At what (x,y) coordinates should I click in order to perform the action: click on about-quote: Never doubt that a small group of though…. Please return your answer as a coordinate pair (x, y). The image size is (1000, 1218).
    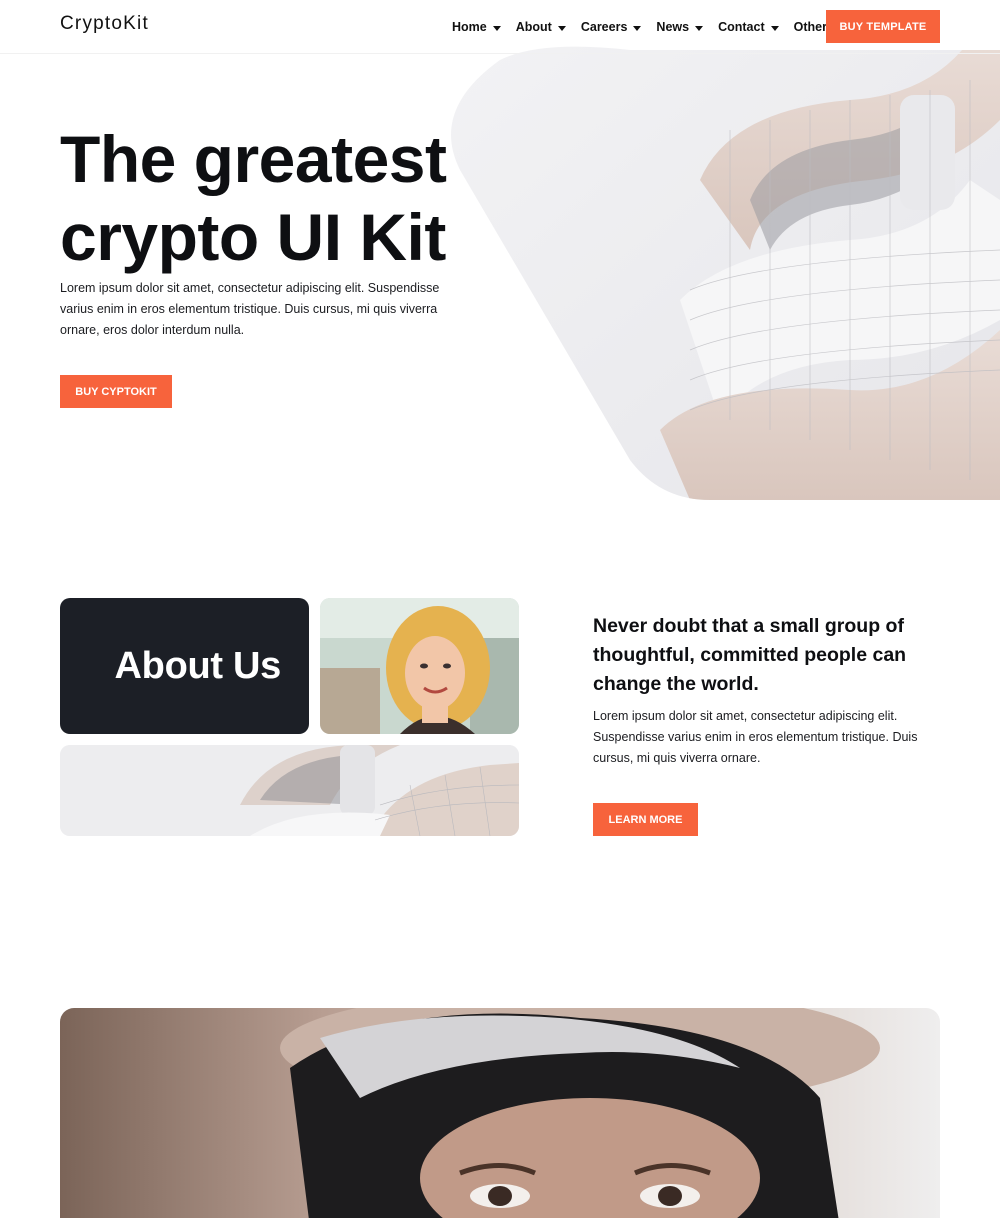
    Looking at the image, I should click on (750, 655).